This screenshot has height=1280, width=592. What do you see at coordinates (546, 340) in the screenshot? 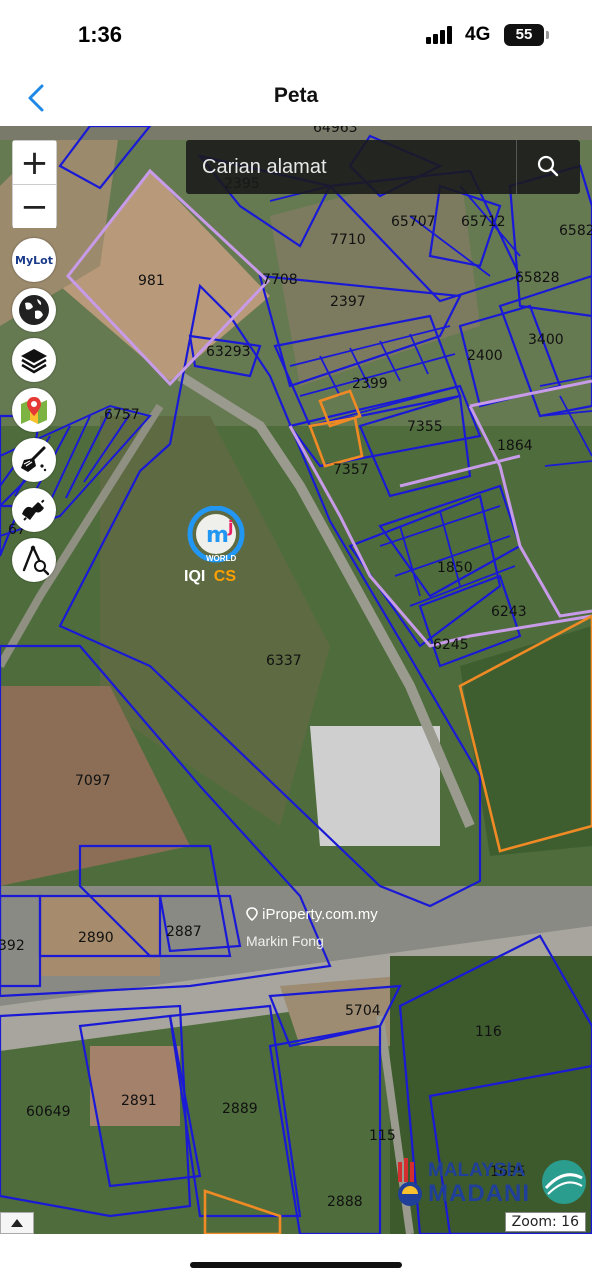
I see `lot-label: 3400` at bounding box center [546, 340].